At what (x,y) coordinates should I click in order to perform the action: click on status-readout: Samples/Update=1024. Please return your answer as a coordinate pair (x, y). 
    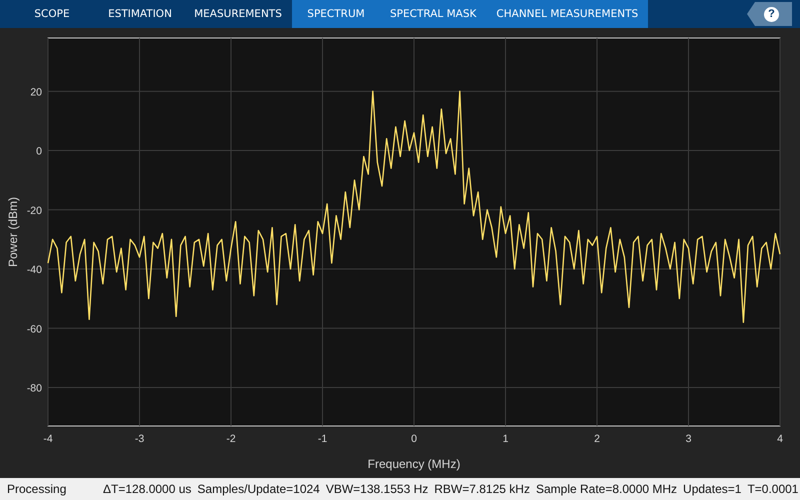
    Looking at the image, I should click on (258, 489).